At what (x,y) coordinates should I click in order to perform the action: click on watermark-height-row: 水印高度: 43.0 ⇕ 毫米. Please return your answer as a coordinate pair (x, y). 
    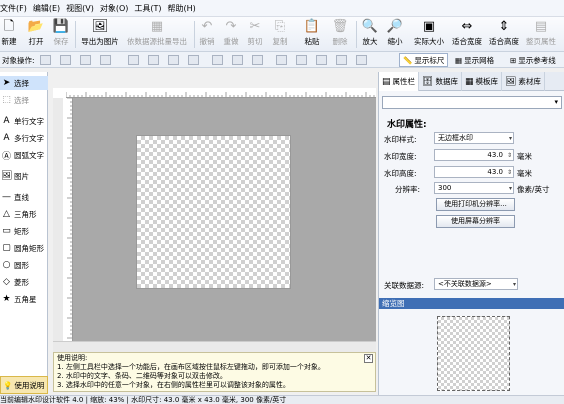
    Looking at the image, I should click on (458, 172).